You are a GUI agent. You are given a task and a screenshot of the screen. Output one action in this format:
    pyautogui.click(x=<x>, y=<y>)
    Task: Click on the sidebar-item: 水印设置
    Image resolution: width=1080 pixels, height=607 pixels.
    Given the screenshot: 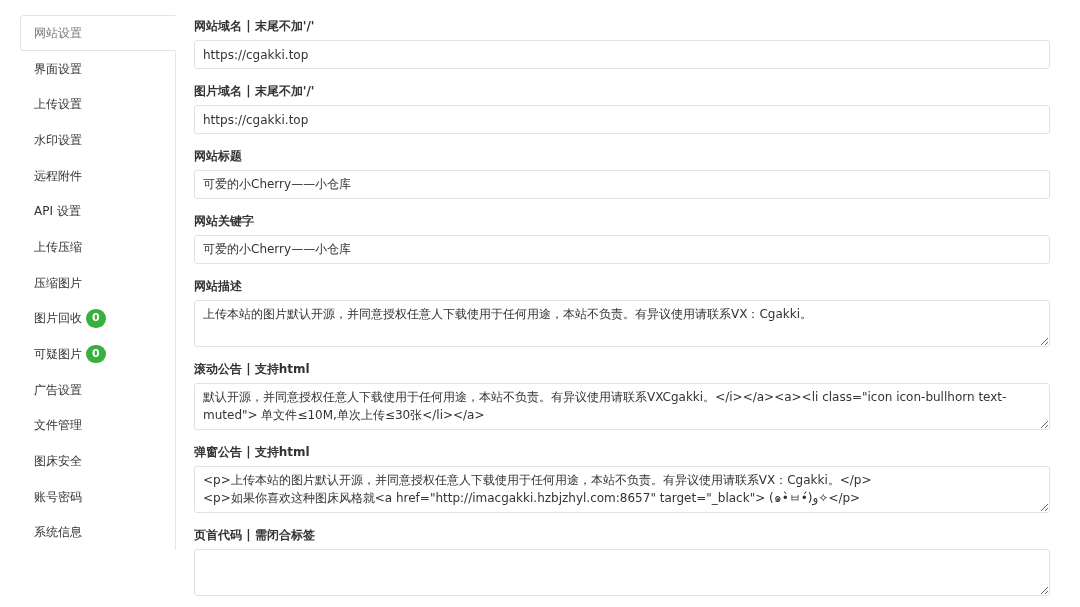 What is the action you would take?
    pyautogui.click(x=97, y=140)
    